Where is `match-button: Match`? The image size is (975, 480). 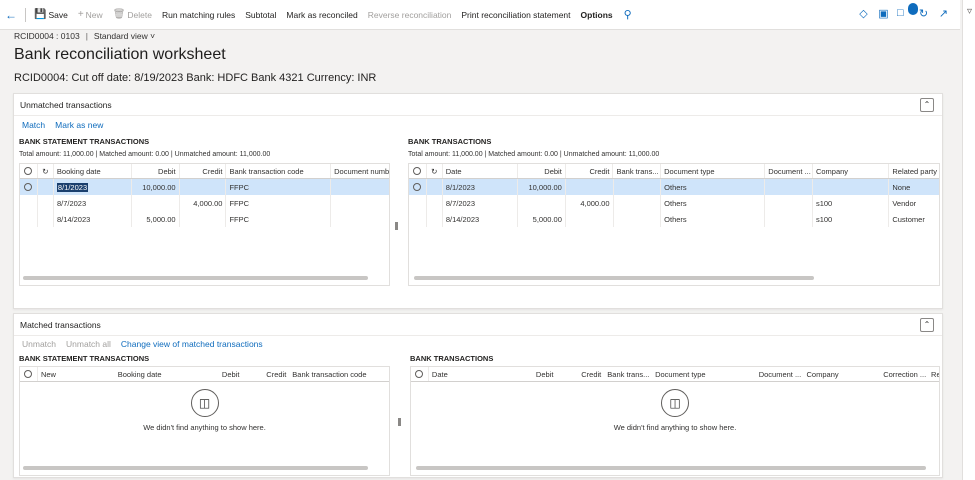 match-button: Match is located at coordinates (33, 125).